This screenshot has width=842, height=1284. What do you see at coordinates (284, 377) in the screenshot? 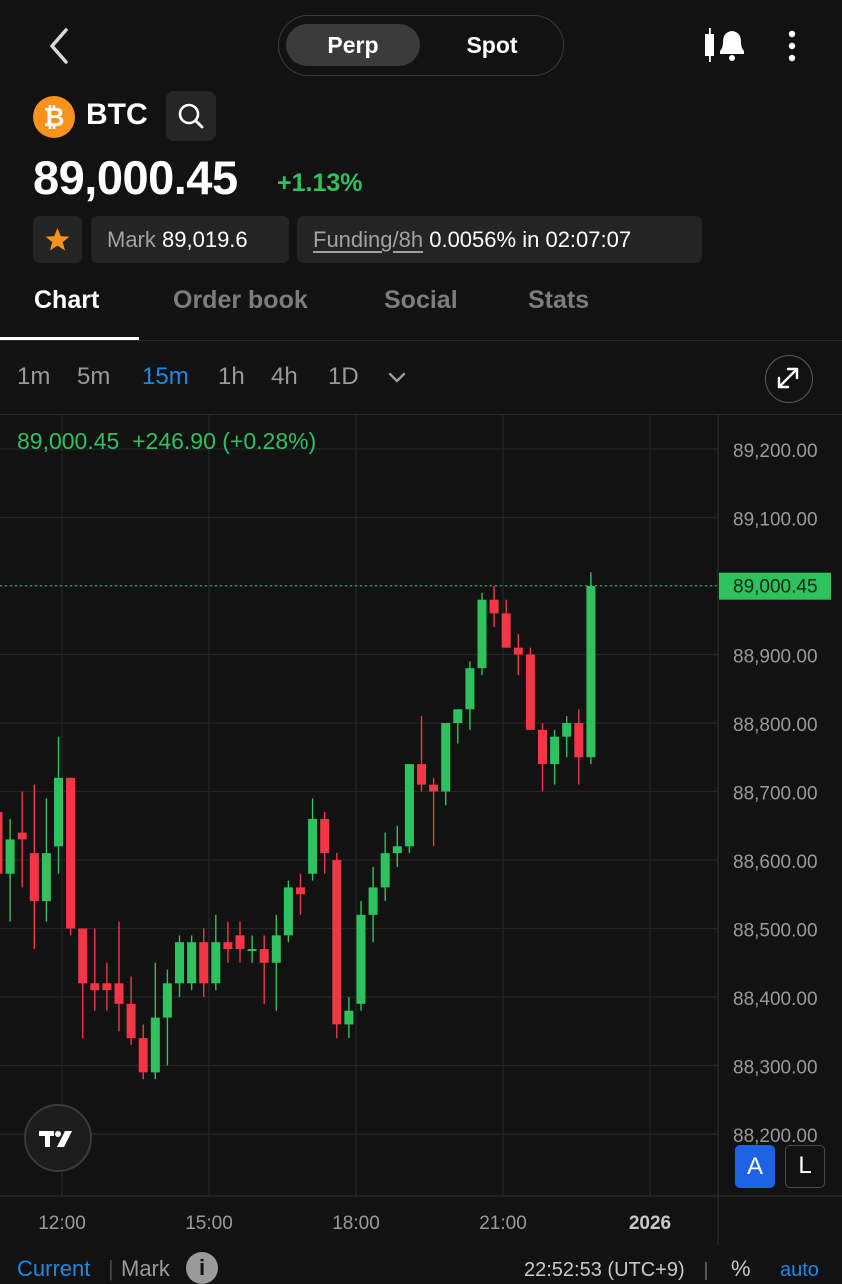
I see `timeframe-4h: 4h` at bounding box center [284, 377].